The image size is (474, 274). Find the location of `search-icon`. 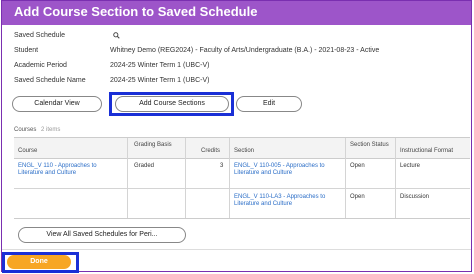

search-icon is located at coordinates (116, 35).